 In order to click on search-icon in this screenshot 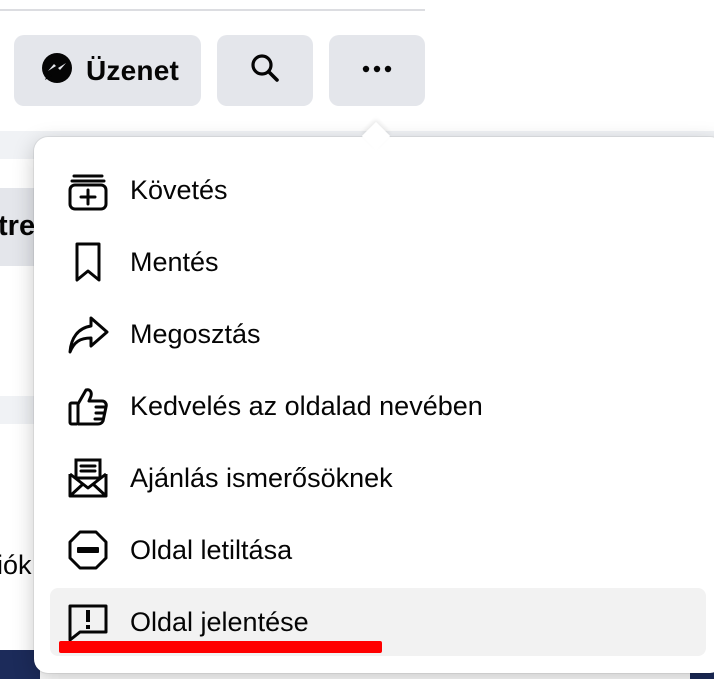, I will do `click(265, 70)`.